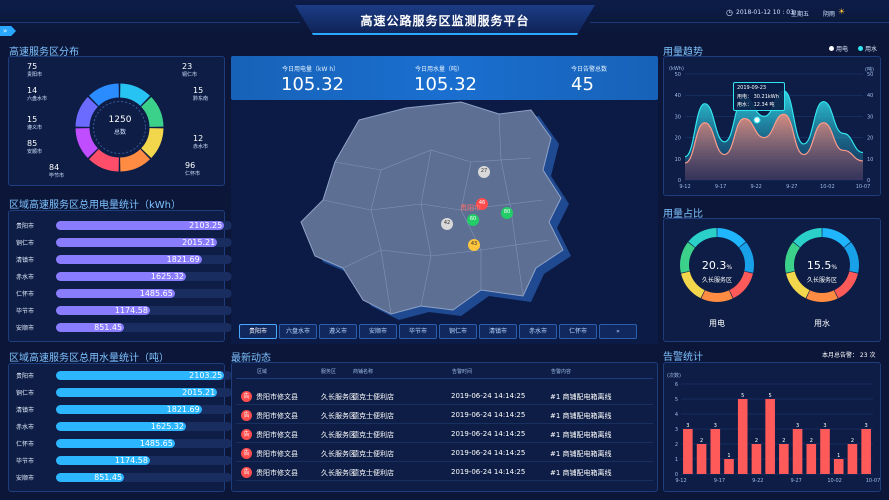 The image size is (889, 500). I want to click on bar-track: 1821.69, so click(144, 259).